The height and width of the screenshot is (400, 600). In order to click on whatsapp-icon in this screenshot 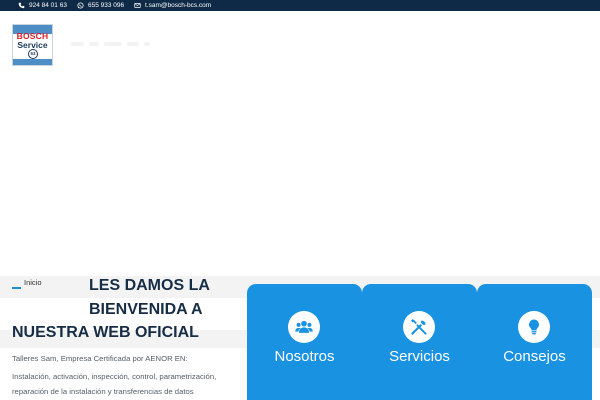, I will do `click(80, 5)`.